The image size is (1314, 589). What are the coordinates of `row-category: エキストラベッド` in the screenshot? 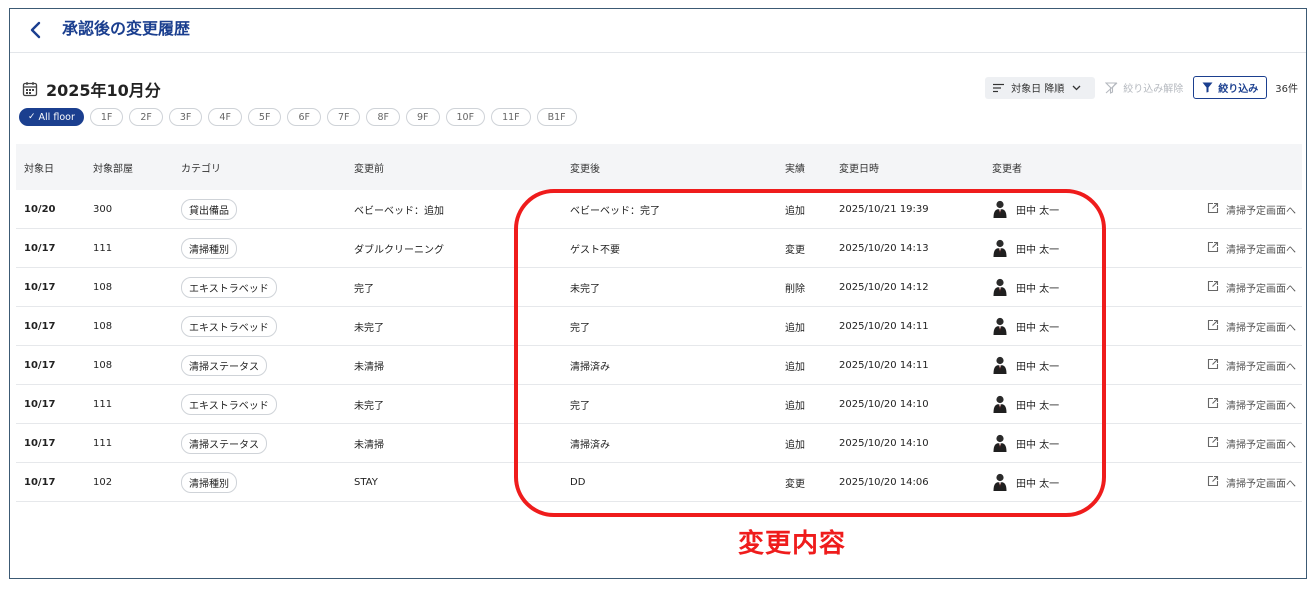 It's located at (229, 287).